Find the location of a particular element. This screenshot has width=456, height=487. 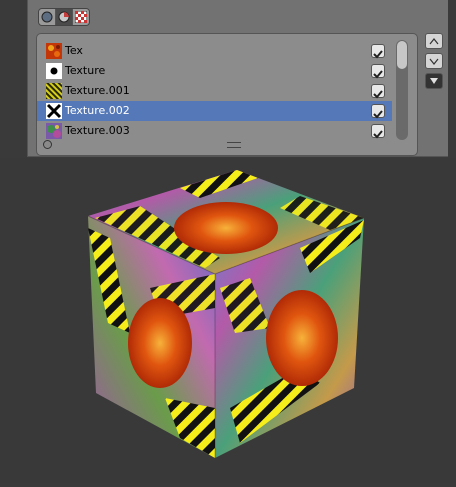

swirl-texture-icon is located at coordinates (54, 131).